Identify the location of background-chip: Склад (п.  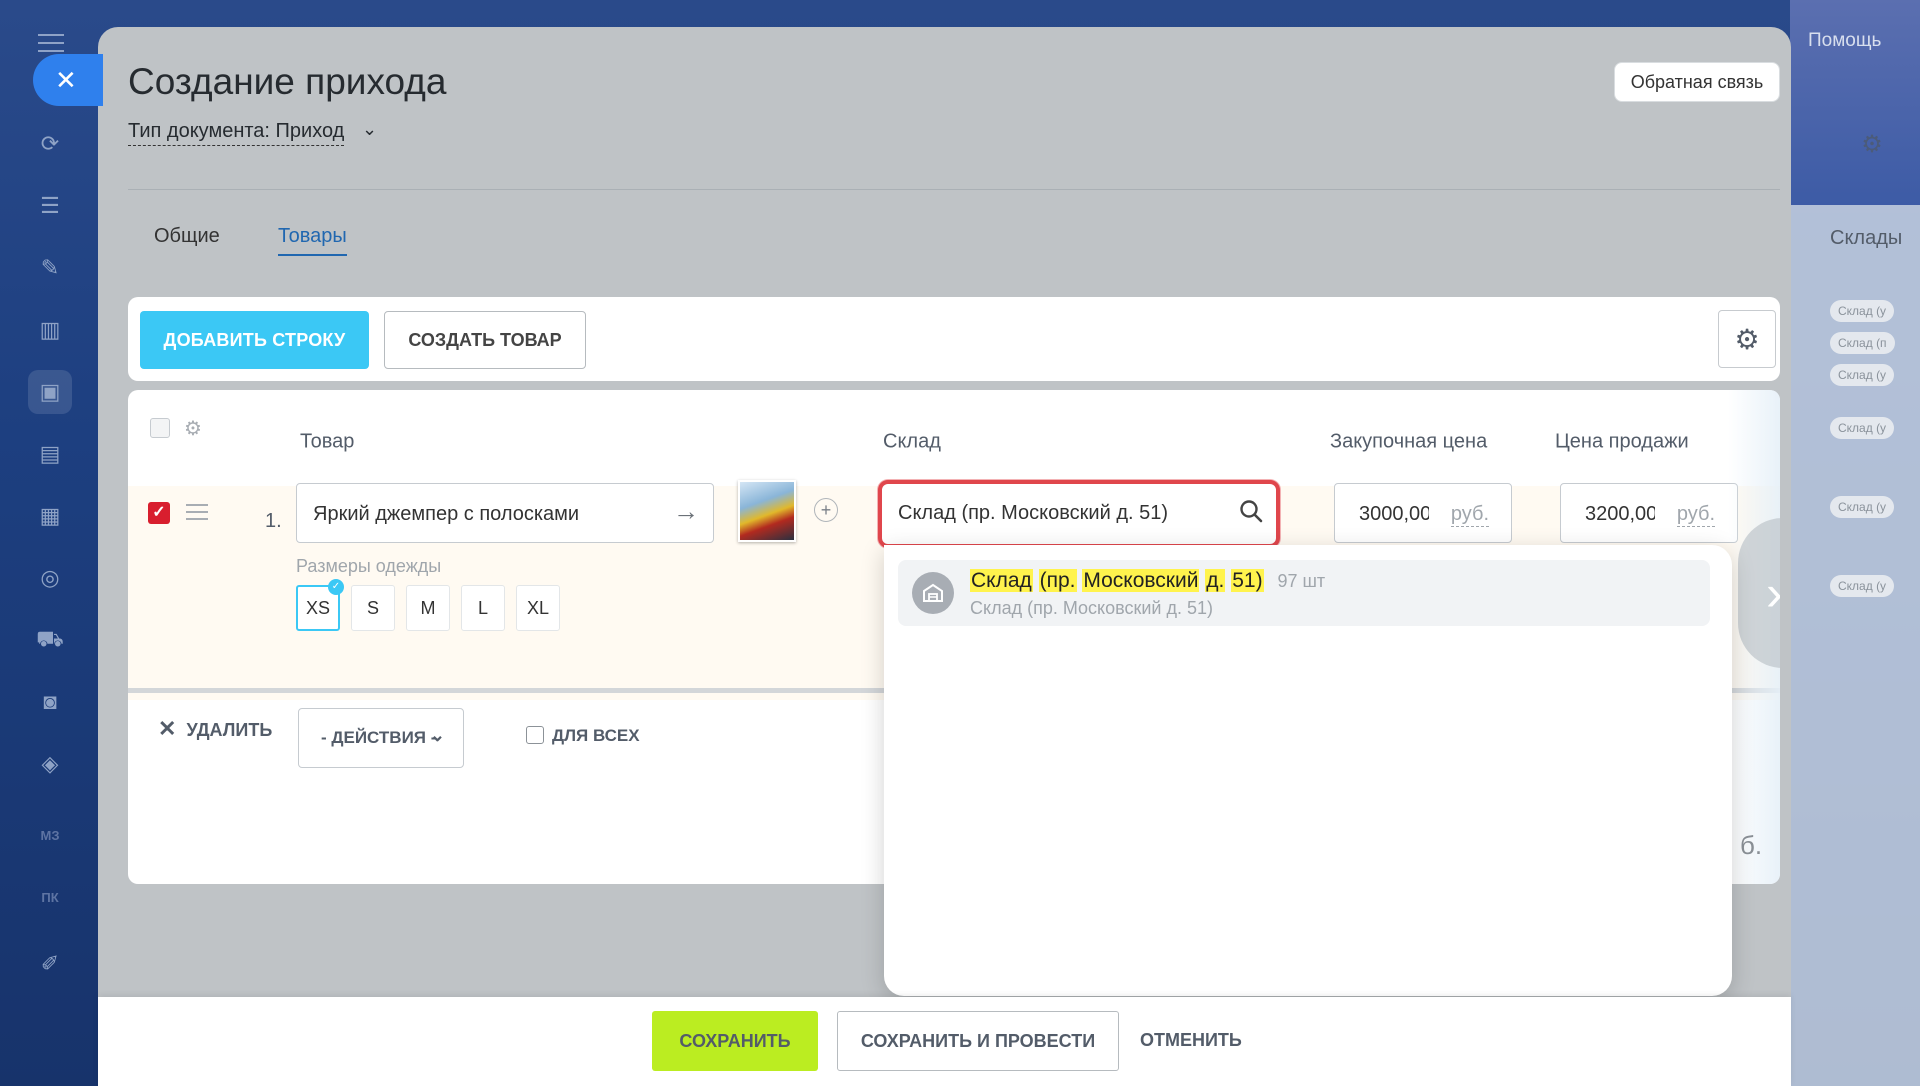
(1862, 343).